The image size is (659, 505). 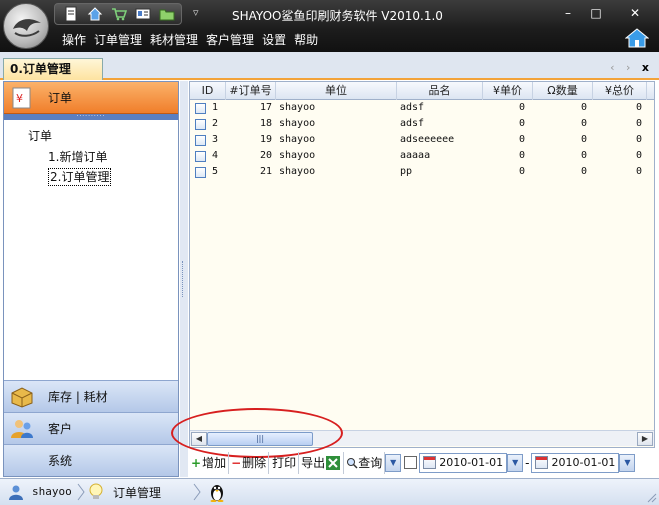 I want to click on tab-navigation: ‹ › x, so click(x=631, y=67).